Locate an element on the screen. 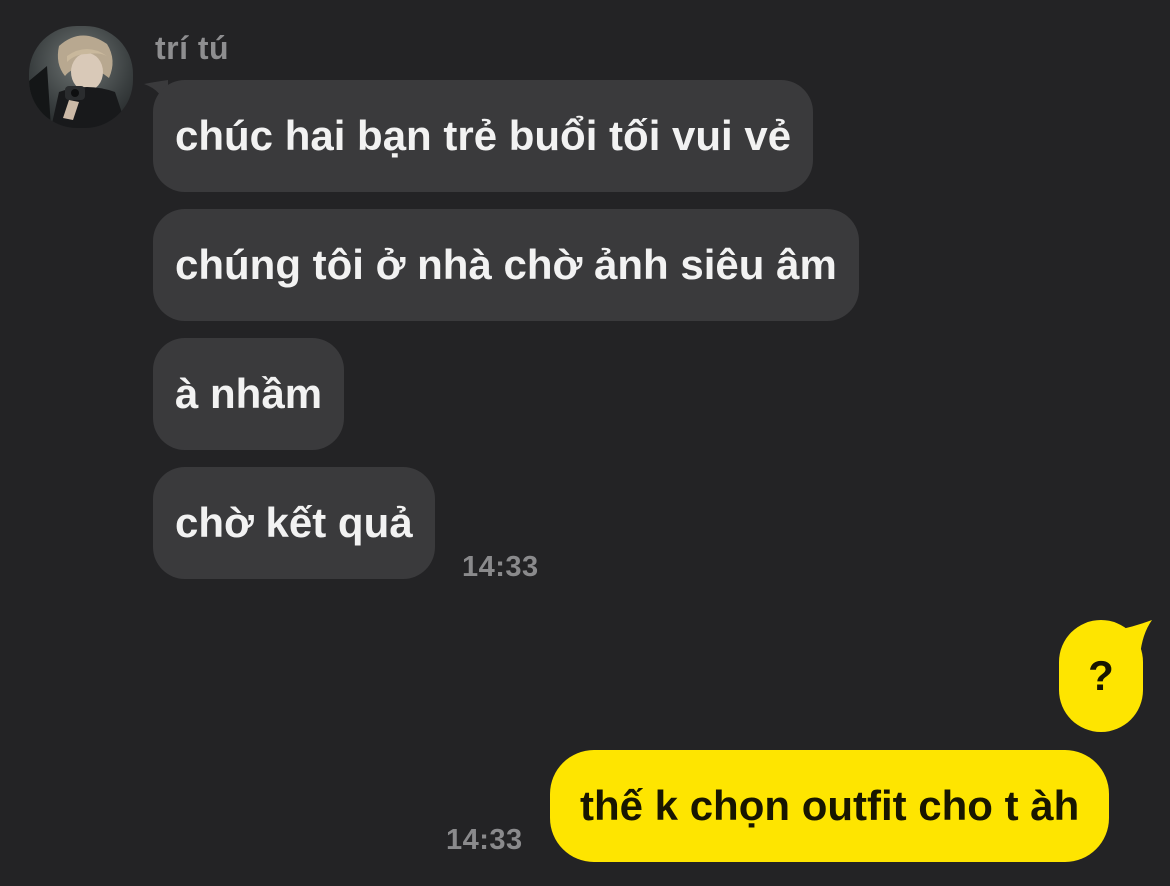 This screenshot has width=1170, height=886. incoming-message-bubble: à nhầm is located at coordinates (249, 394).